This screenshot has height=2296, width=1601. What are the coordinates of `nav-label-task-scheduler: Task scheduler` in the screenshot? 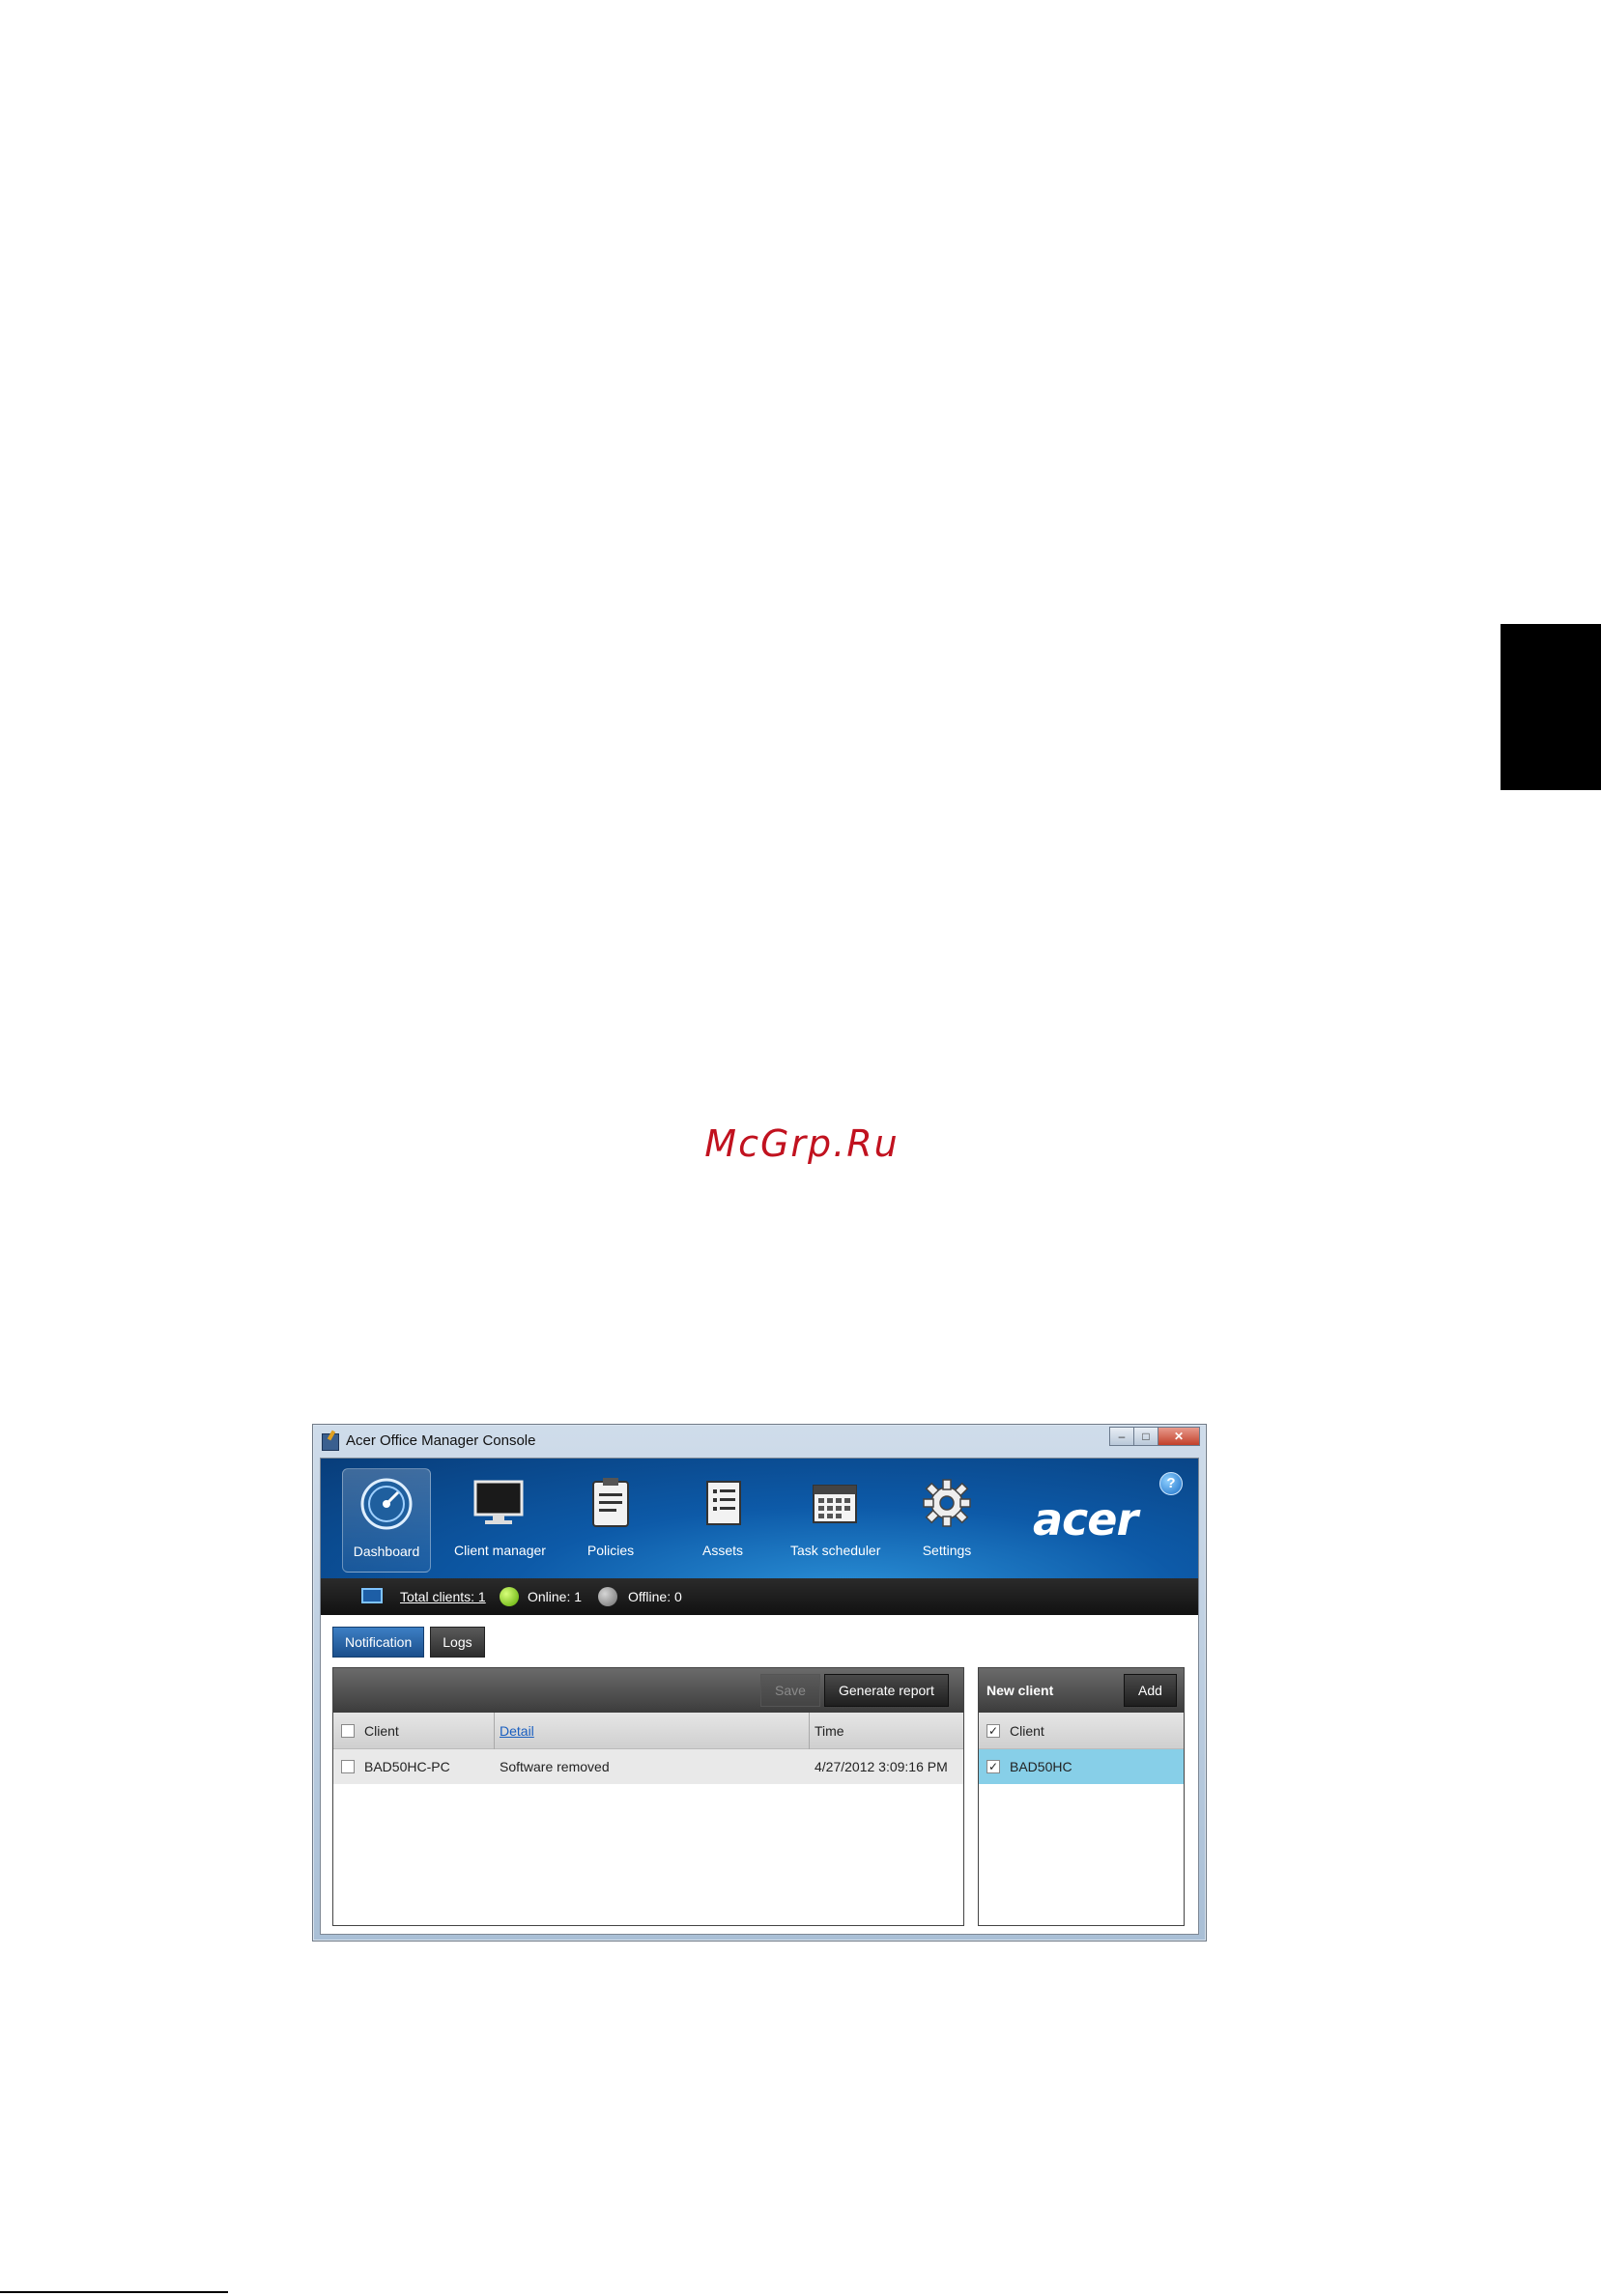 It's located at (835, 1550).